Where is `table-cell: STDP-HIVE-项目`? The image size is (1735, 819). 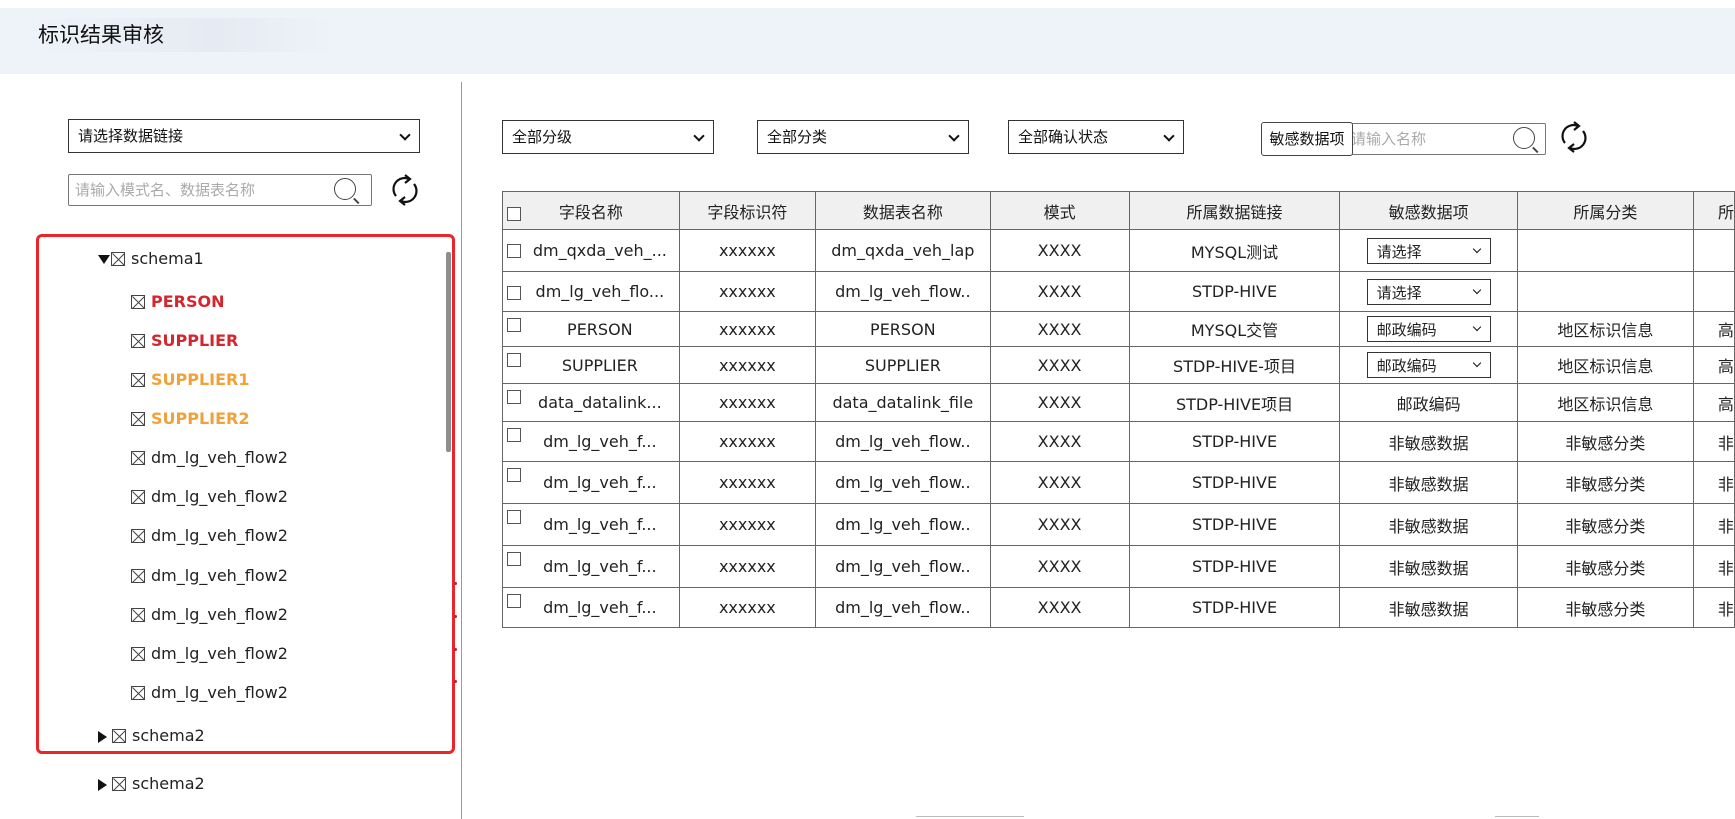
table-cell: STDP-HIVE-项目 is located at coordinates (1234, 365).